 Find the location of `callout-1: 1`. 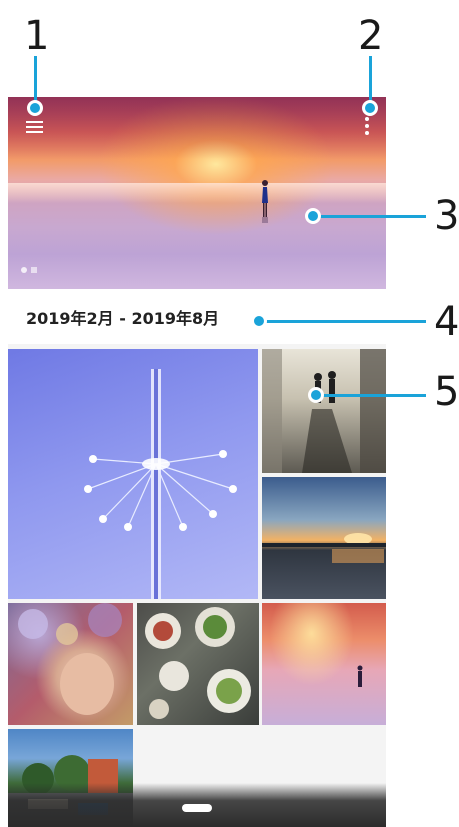

callout-1: 1 is located at coordinates (37, 36).